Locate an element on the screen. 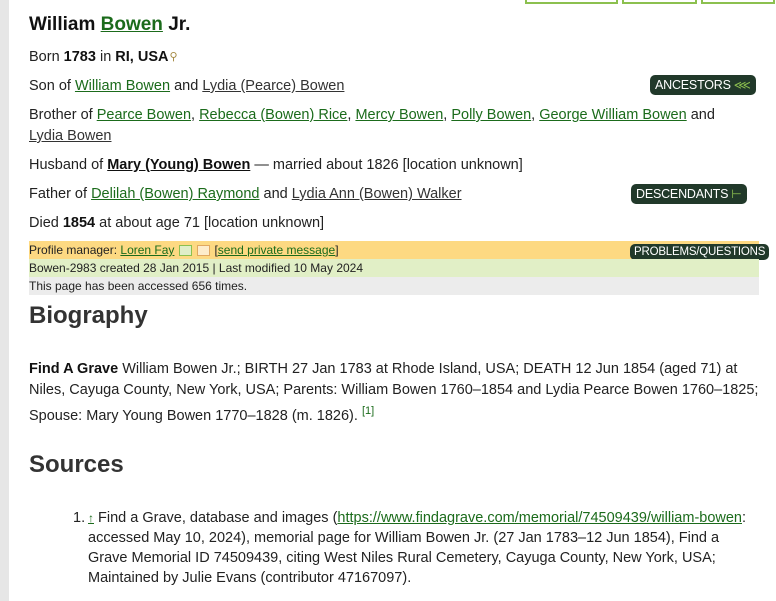 The height and width of the screenshot is (601, 776). son-of-label: Son of is located at coordinates (50, 86).